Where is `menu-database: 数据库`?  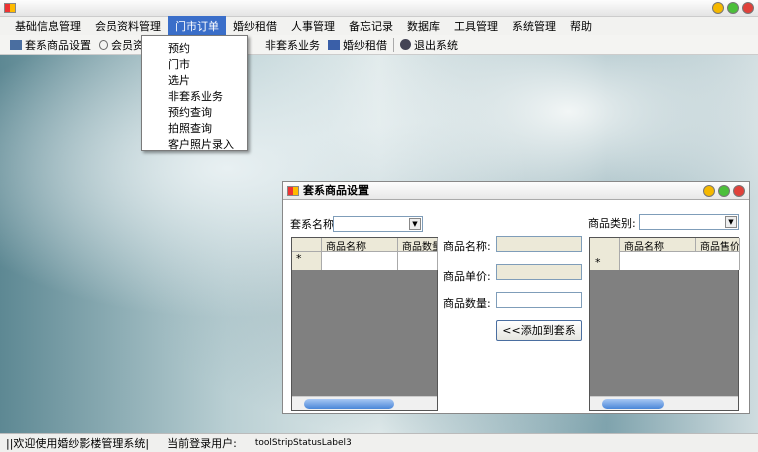 menu-database: 数据库 is located at coordinates (423, 26).